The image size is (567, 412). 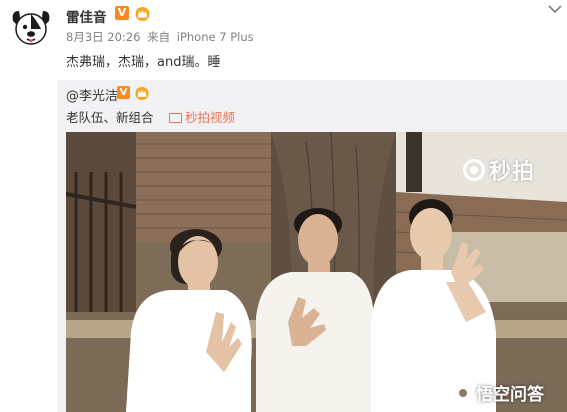 I want to click on repost-text: 老队伍、新组合, so click(x=110, y=117).